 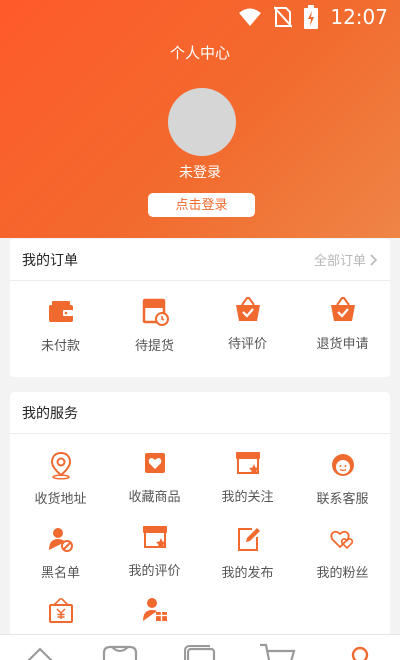 I want to click on service-my-fans-label: 我的粉丝, so click(x=342, y=573).